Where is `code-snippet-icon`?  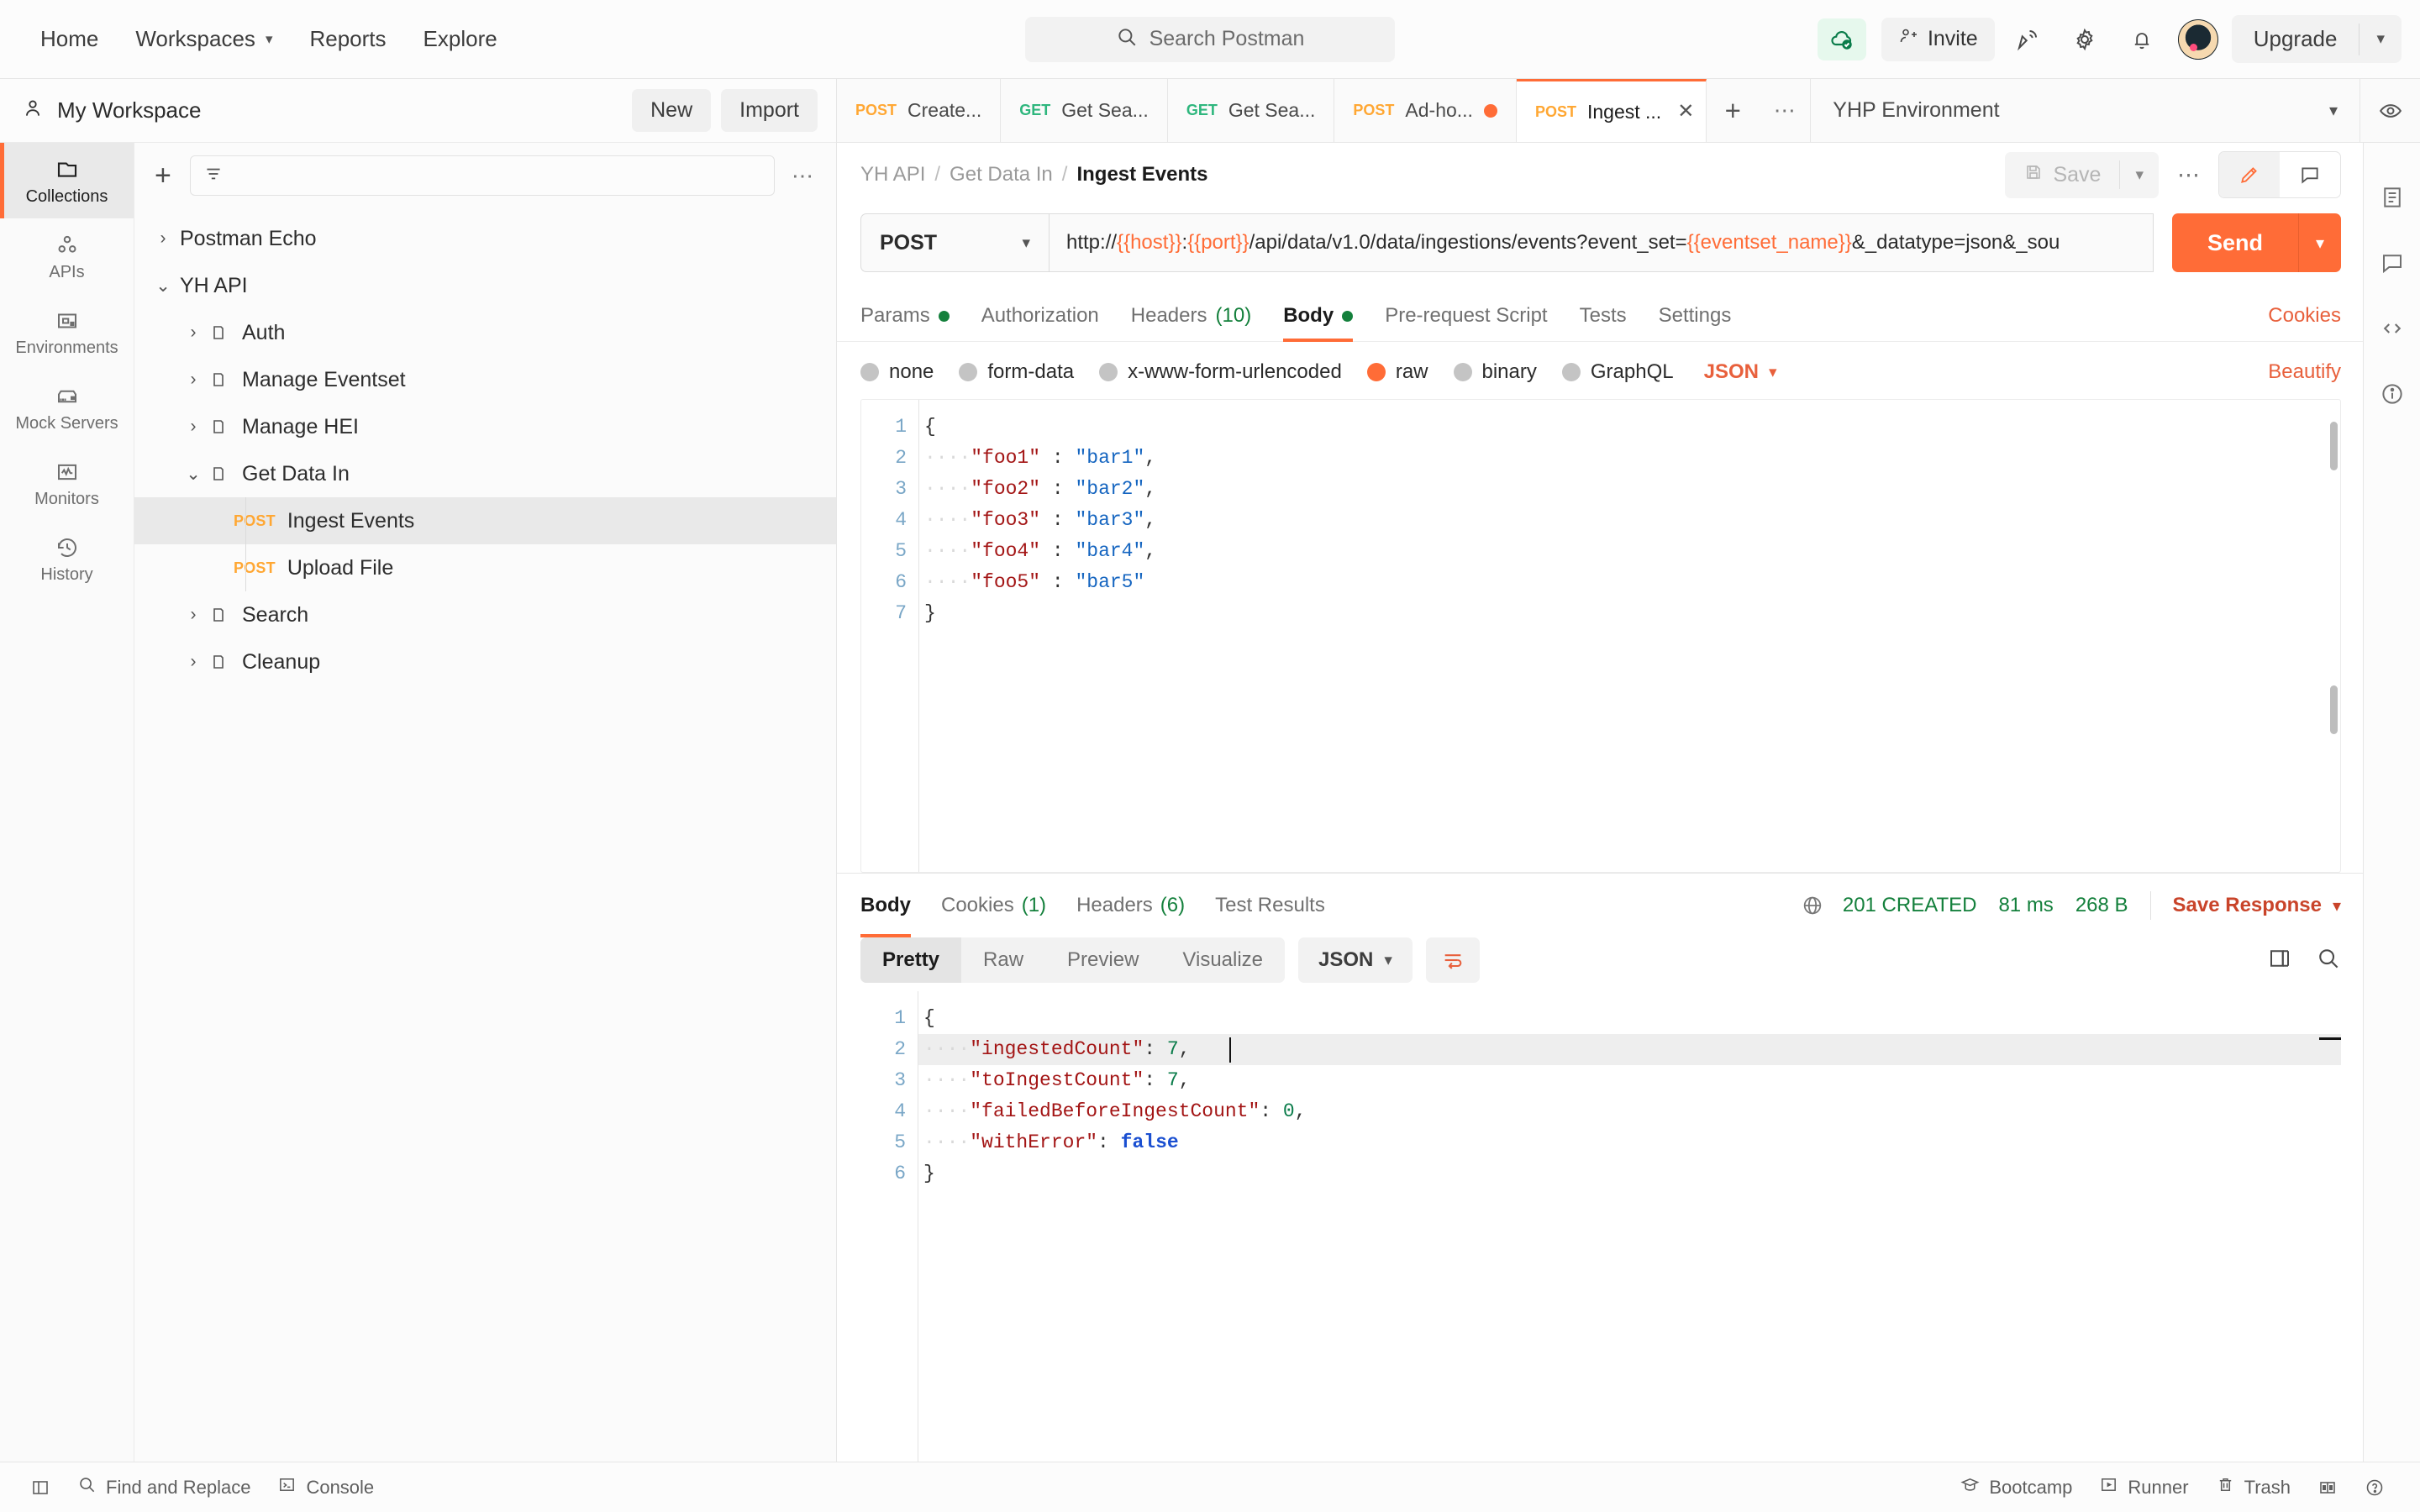
code-snippet-icon is located at coordinates (2392, 328).